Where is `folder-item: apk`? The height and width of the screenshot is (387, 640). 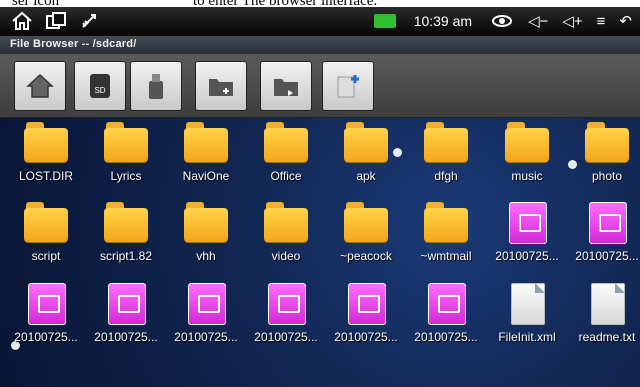 folder-item: apk is located at coordinates (366, 159).